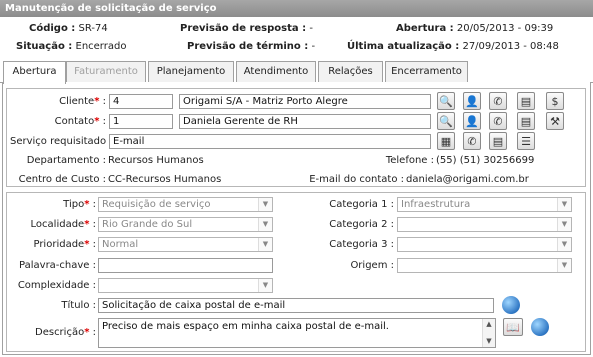 The height and width of the screenshot is (357, 593). Describe the element at coordinates (356, 179) in the screenshot. I see `email-contato-label: E-mail do contato :` at that location.